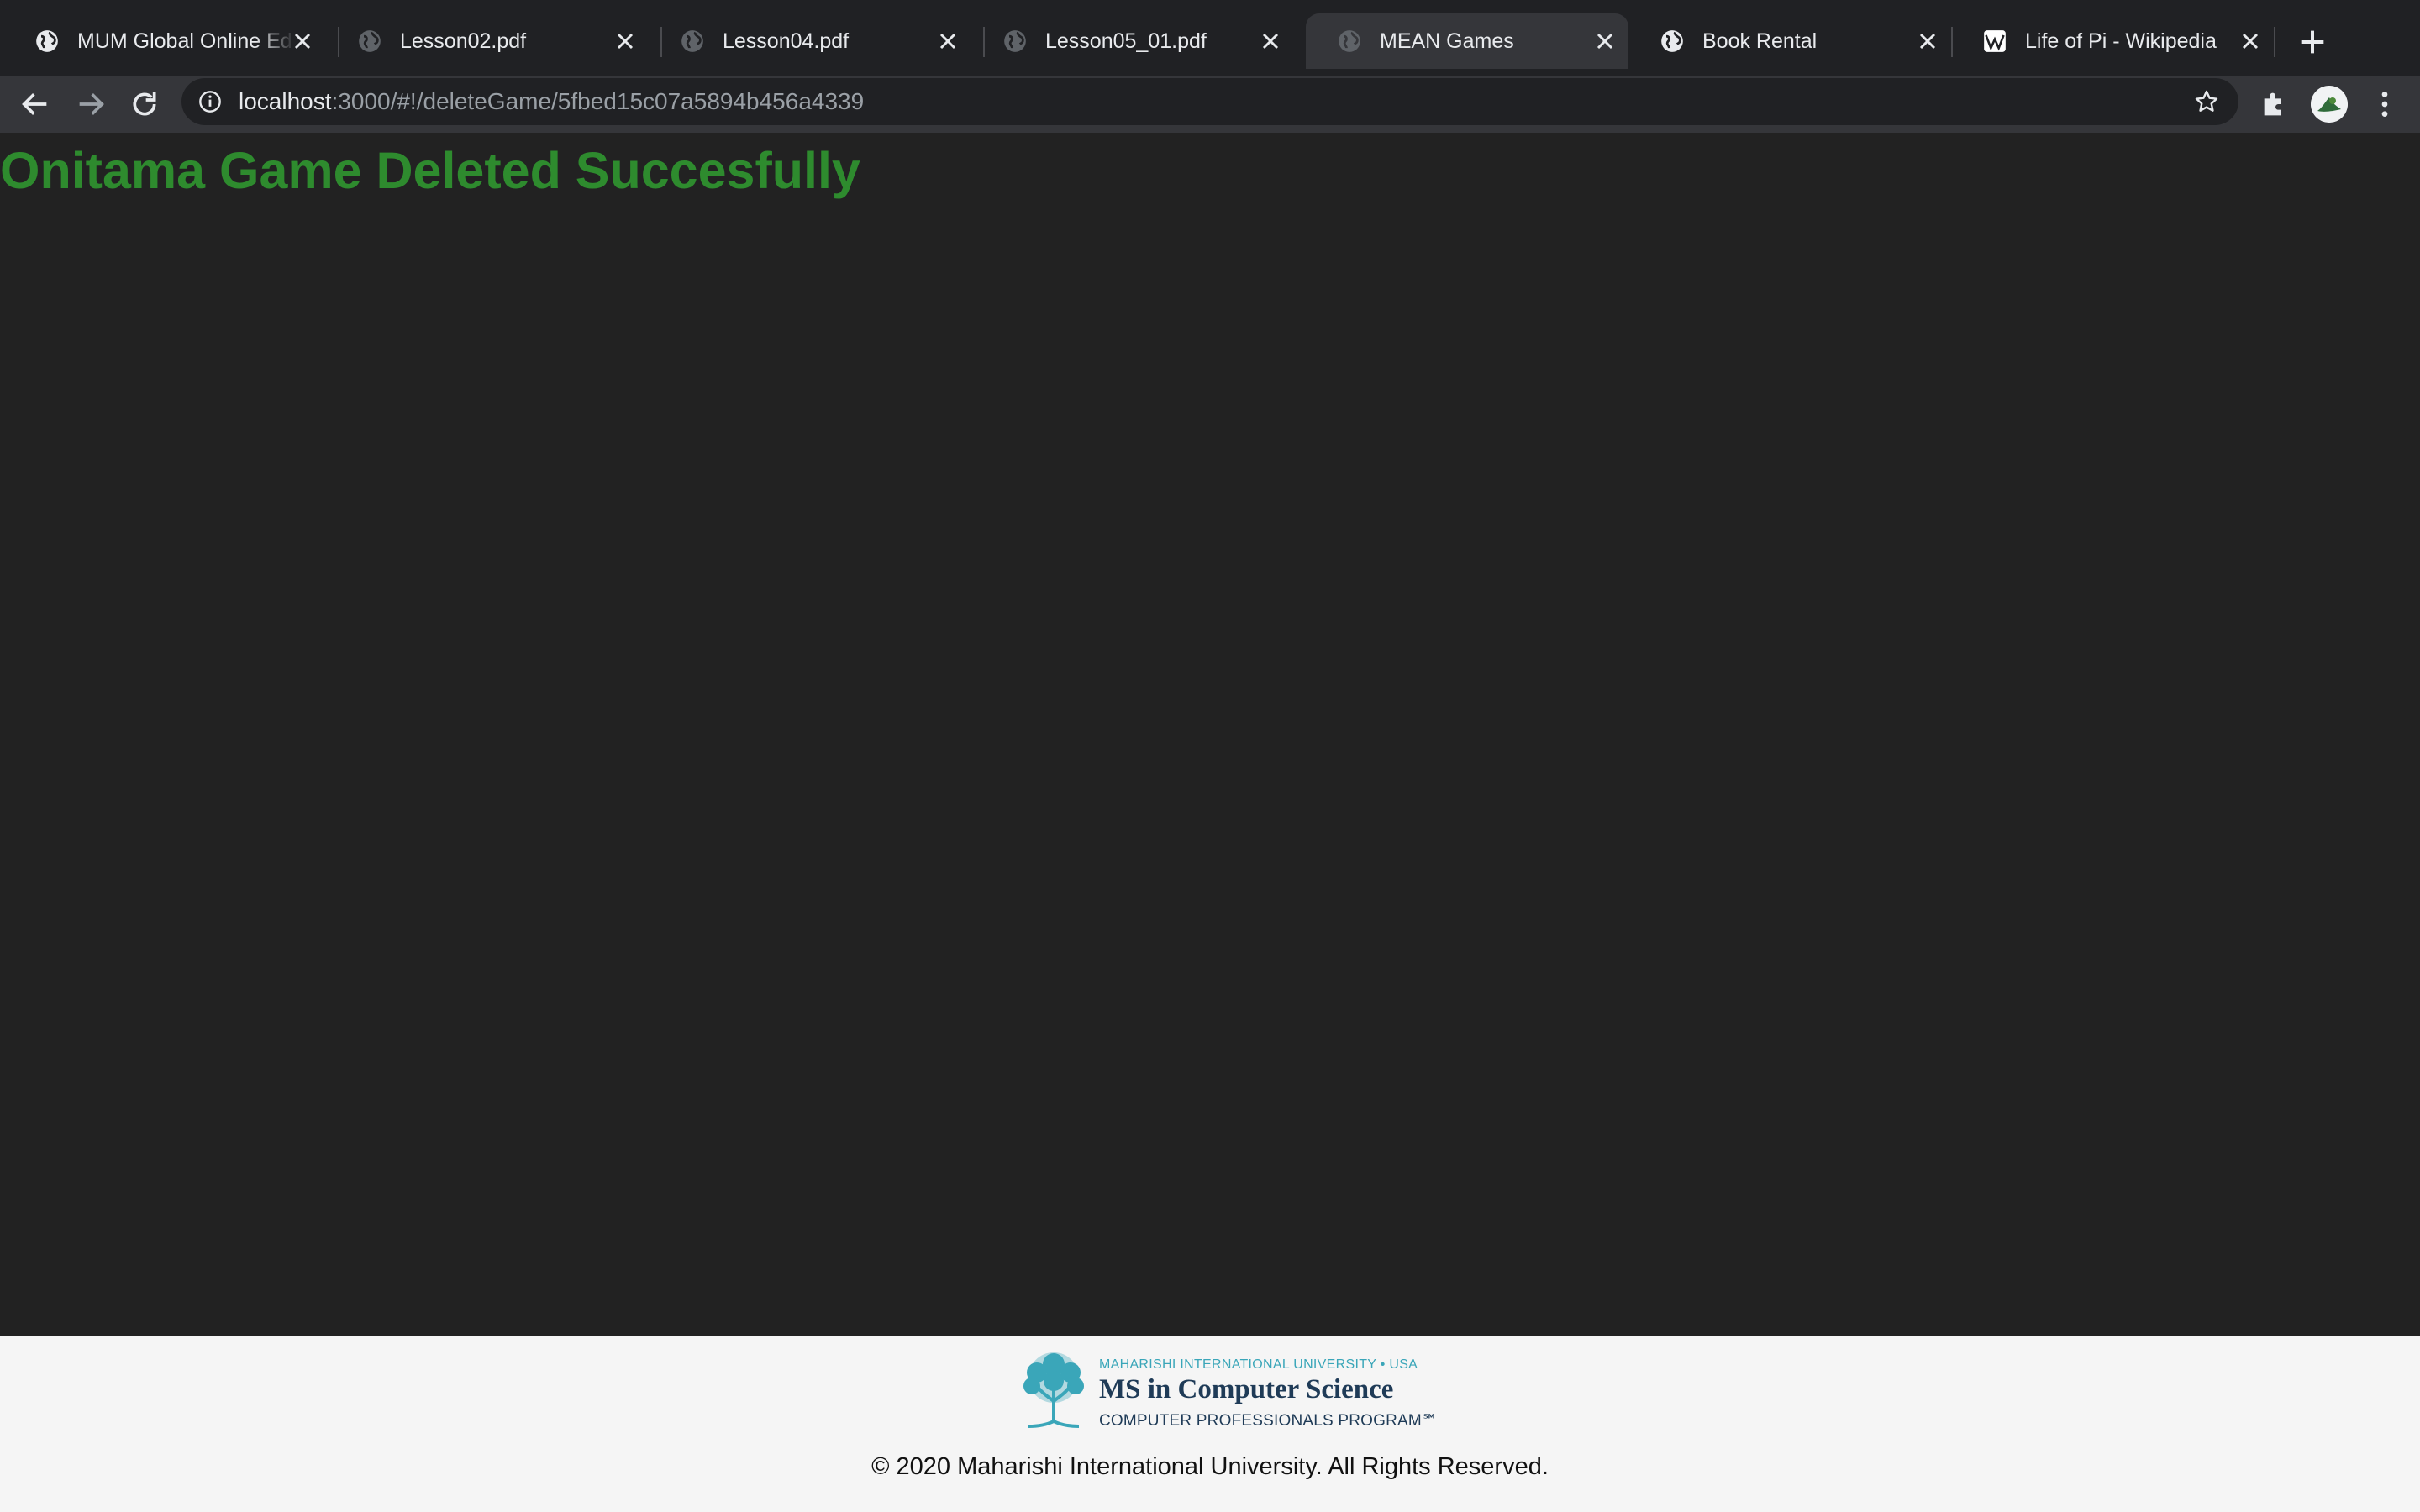  I want to click on logo-program-title: MS in Computer Science, so click(1246, 1389).